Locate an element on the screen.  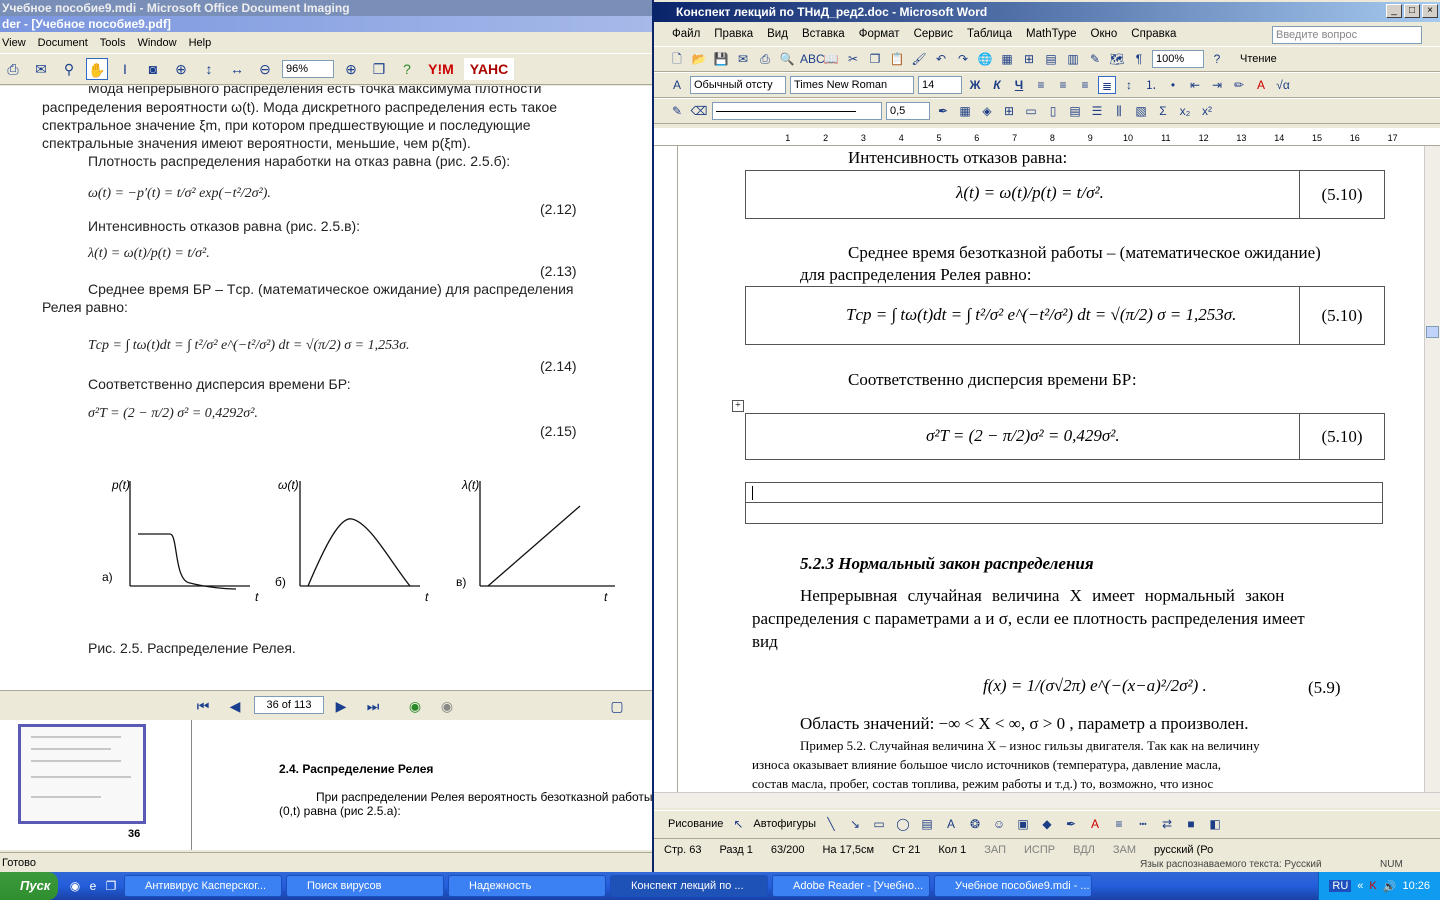
dash-style-icon: ┅ is located at coordinates (1143, 824).